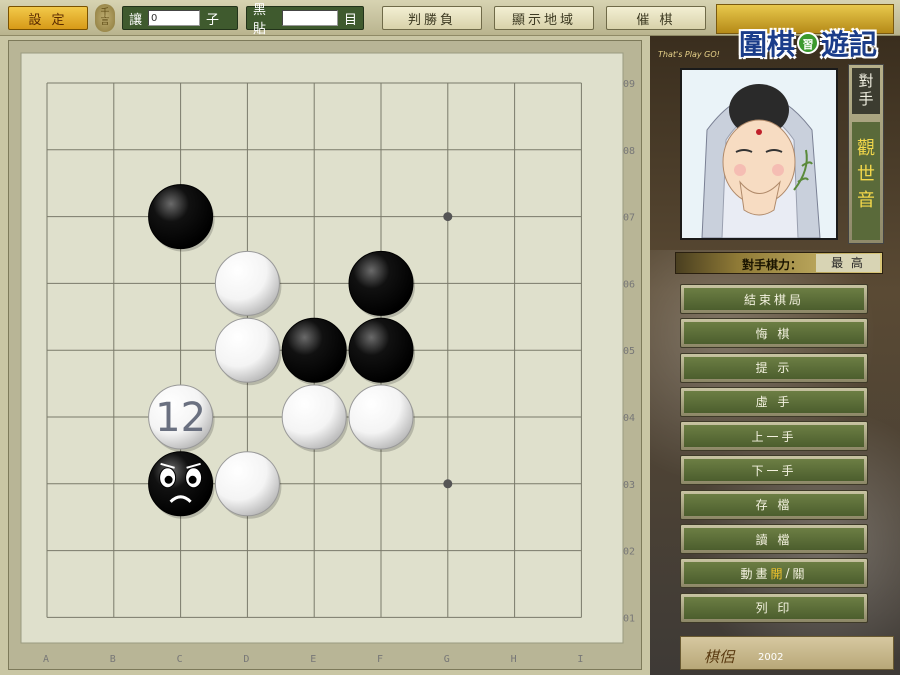 This screenshot has width=900, height=675. I want to click on move-number-label: 12, so click(180, 418).